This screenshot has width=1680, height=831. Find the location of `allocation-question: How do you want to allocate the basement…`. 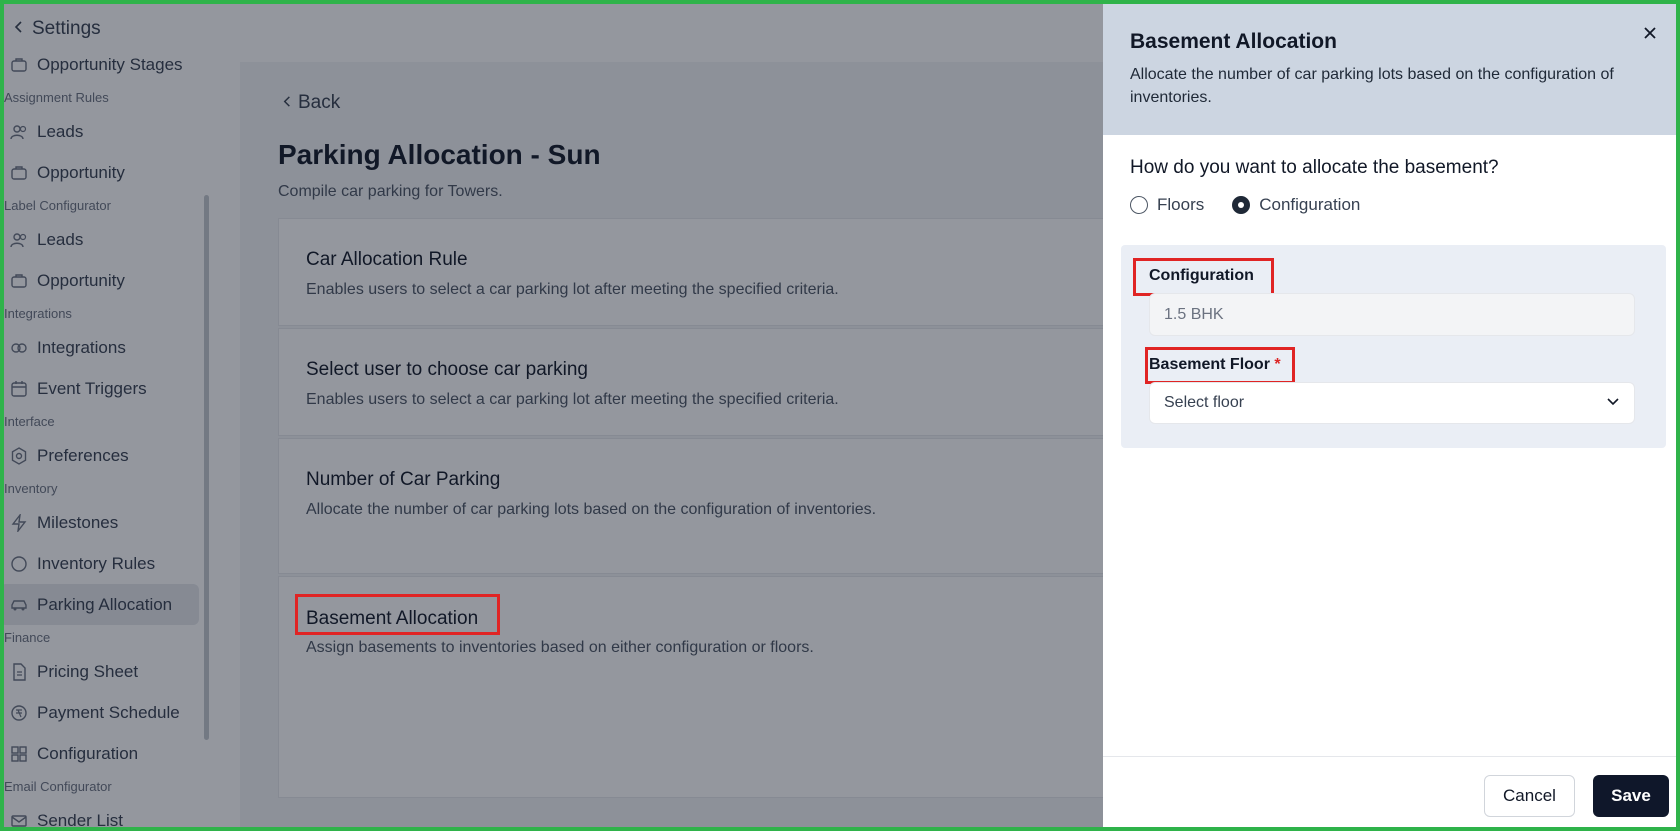

allocation-question: How do you want to allocate the basement… is located at coordinates (1314, 167).